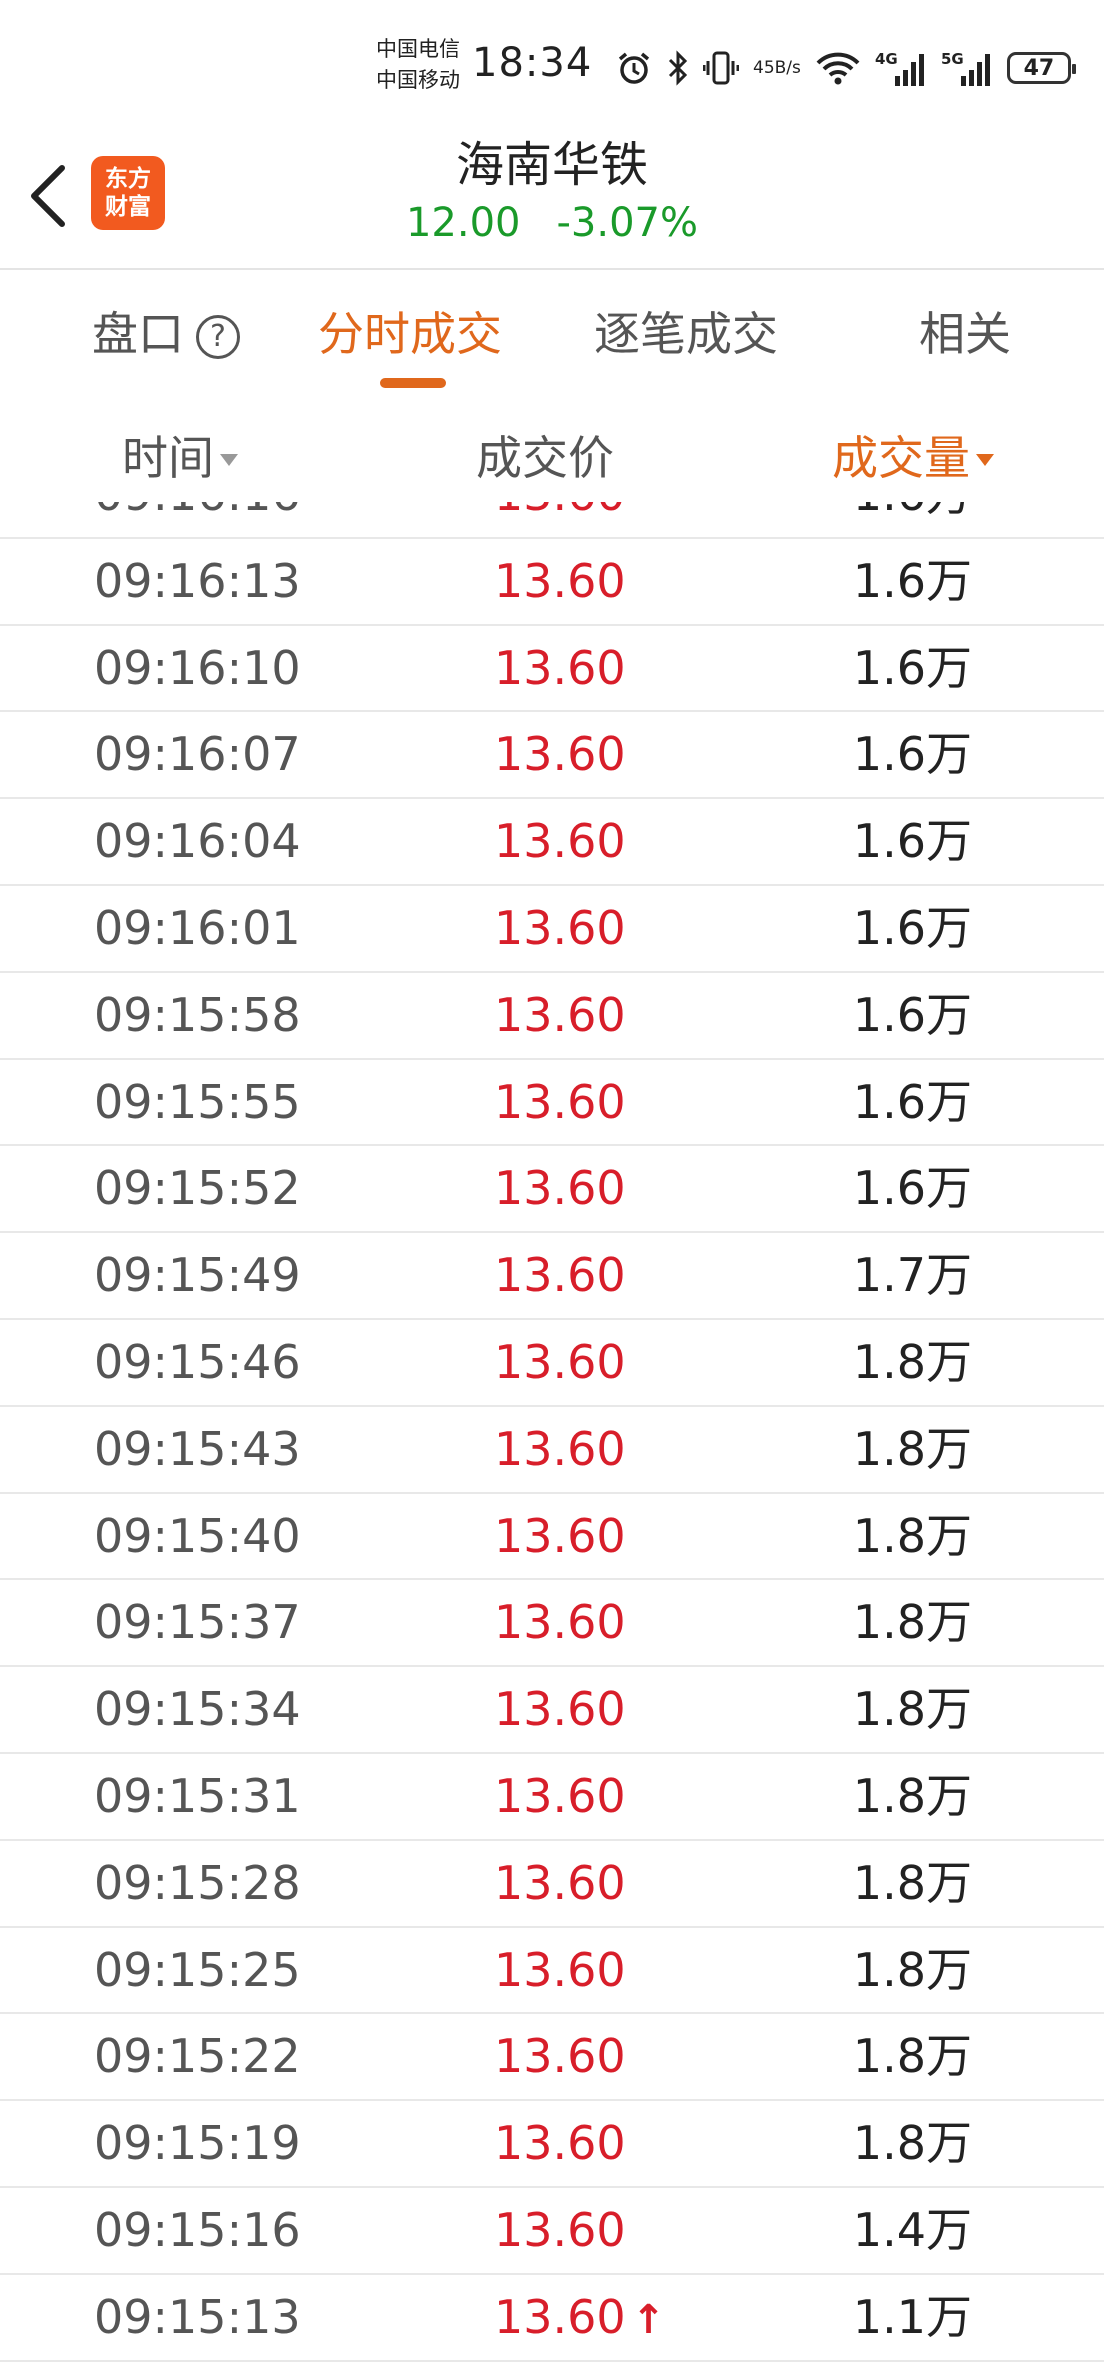 This screenshot has height=2376, width=1104. What do you see at coordinates (197, 580) in the screenshot?
I see `trade-time: 09:16:13` at bounding box center [197, 580].